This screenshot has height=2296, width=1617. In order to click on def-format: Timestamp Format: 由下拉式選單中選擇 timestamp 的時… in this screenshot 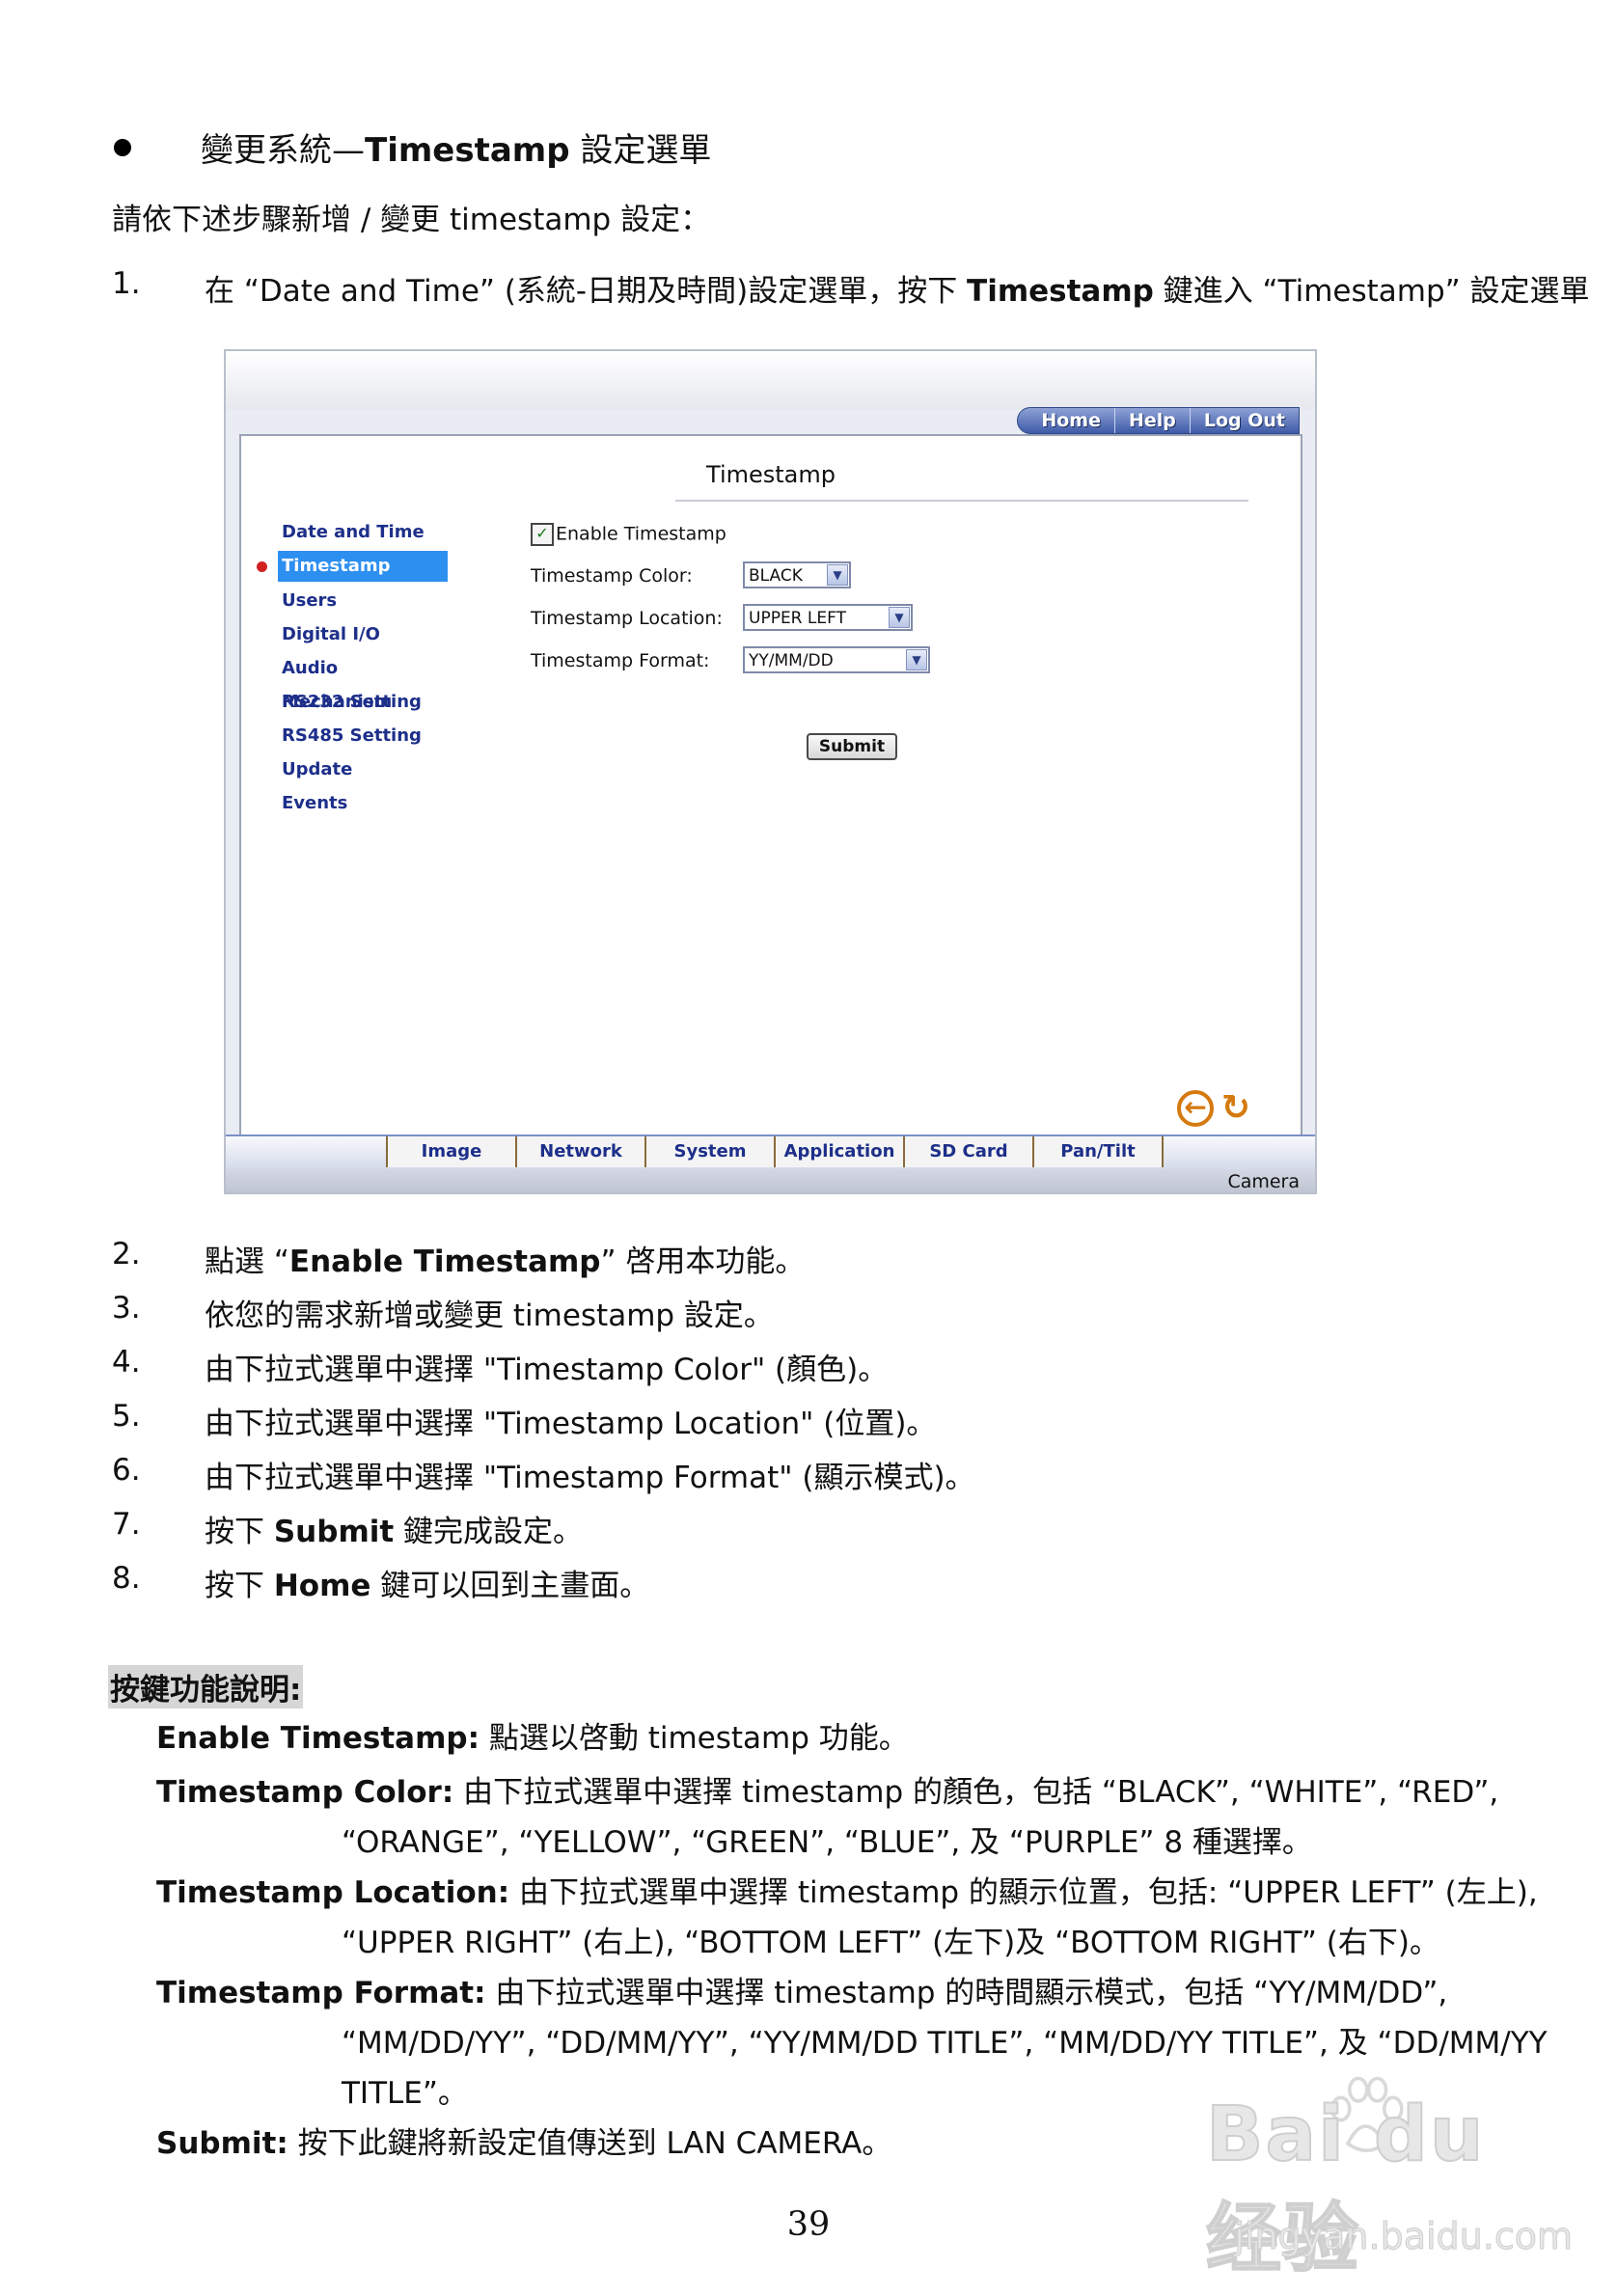, I will do `click(802, 1993)`.